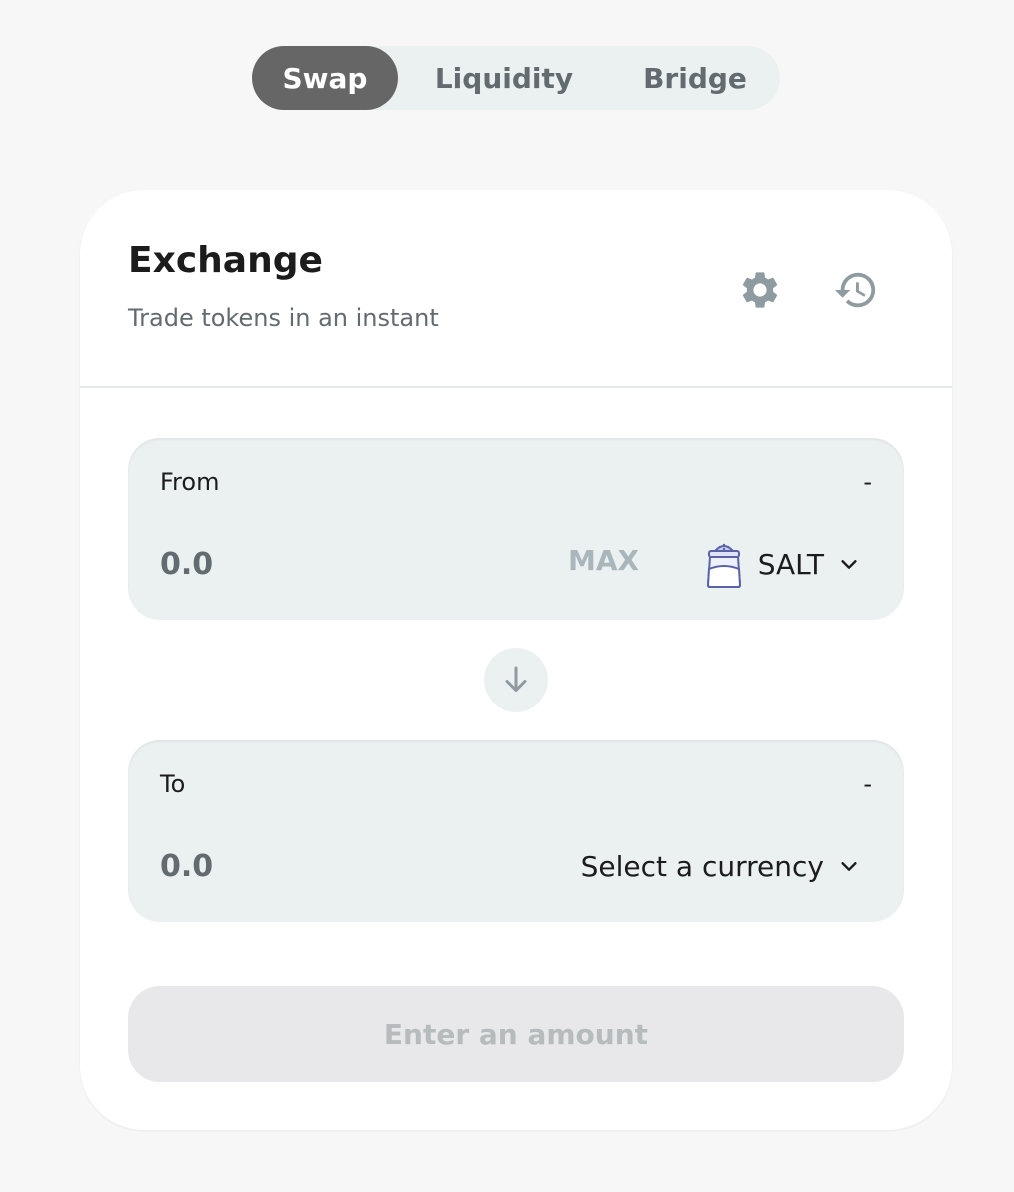  What do you see at coordinates (695, 78) in the screenshot?
I see `tab-bridge: Bridge` at bounding box center [695, 78].